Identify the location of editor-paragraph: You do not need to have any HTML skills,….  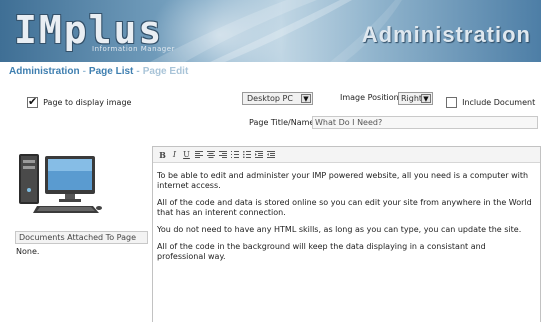
(339, 229).